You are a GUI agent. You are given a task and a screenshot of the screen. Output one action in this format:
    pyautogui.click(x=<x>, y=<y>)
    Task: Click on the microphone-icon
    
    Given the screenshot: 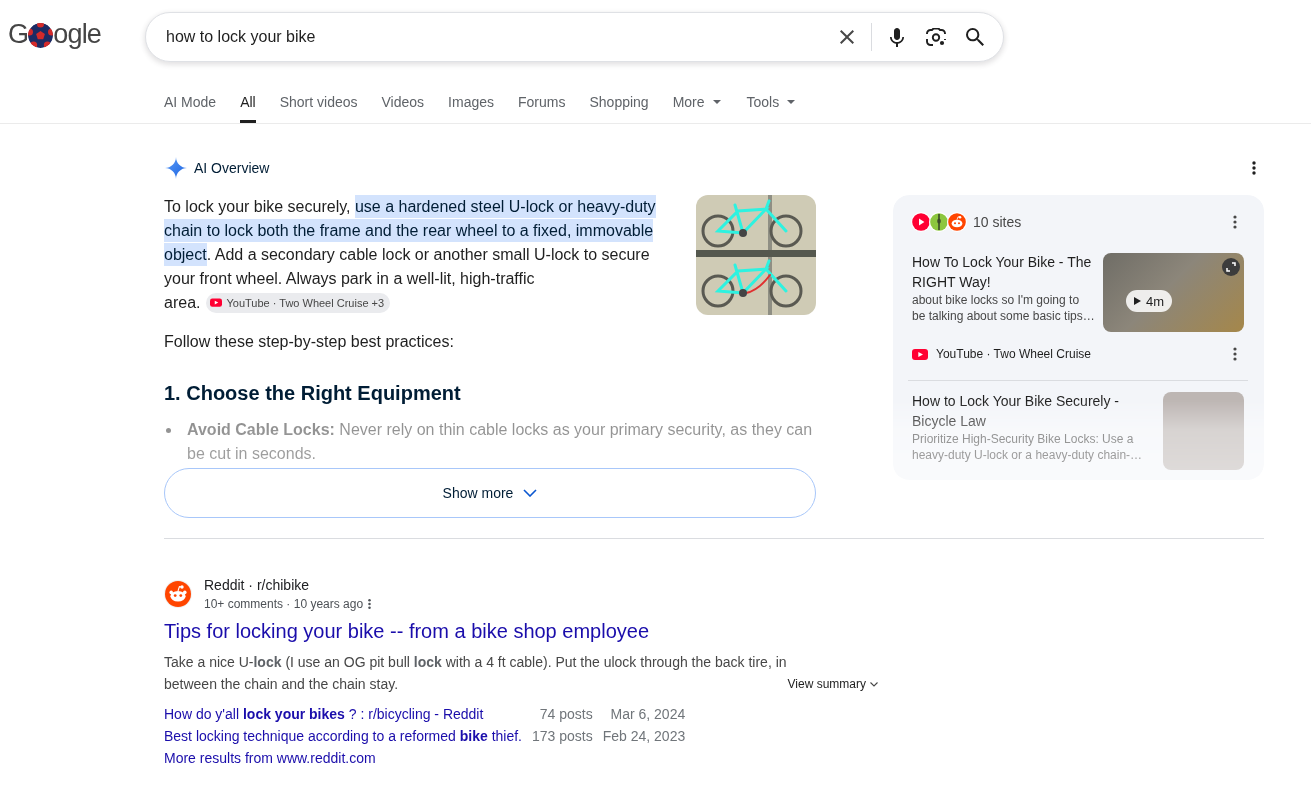 What is the action you would take?
    pyautogui.click(x=897, y=37)
    